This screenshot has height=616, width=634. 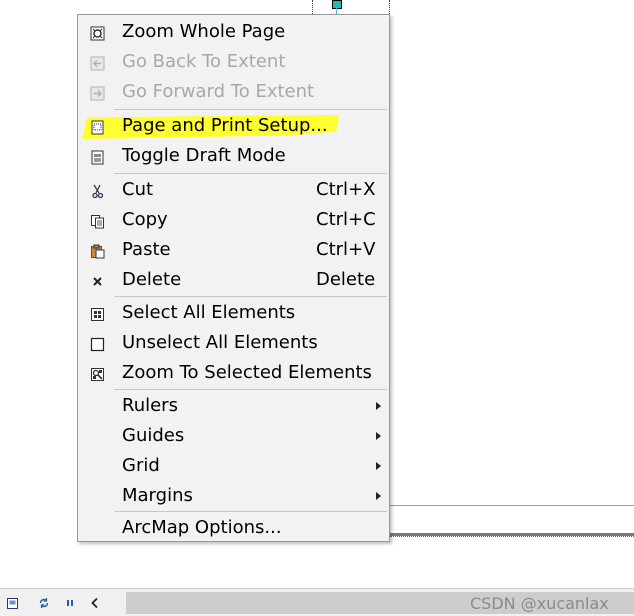 I want to click on scroll-left-icon, so click(x=95, y=603).